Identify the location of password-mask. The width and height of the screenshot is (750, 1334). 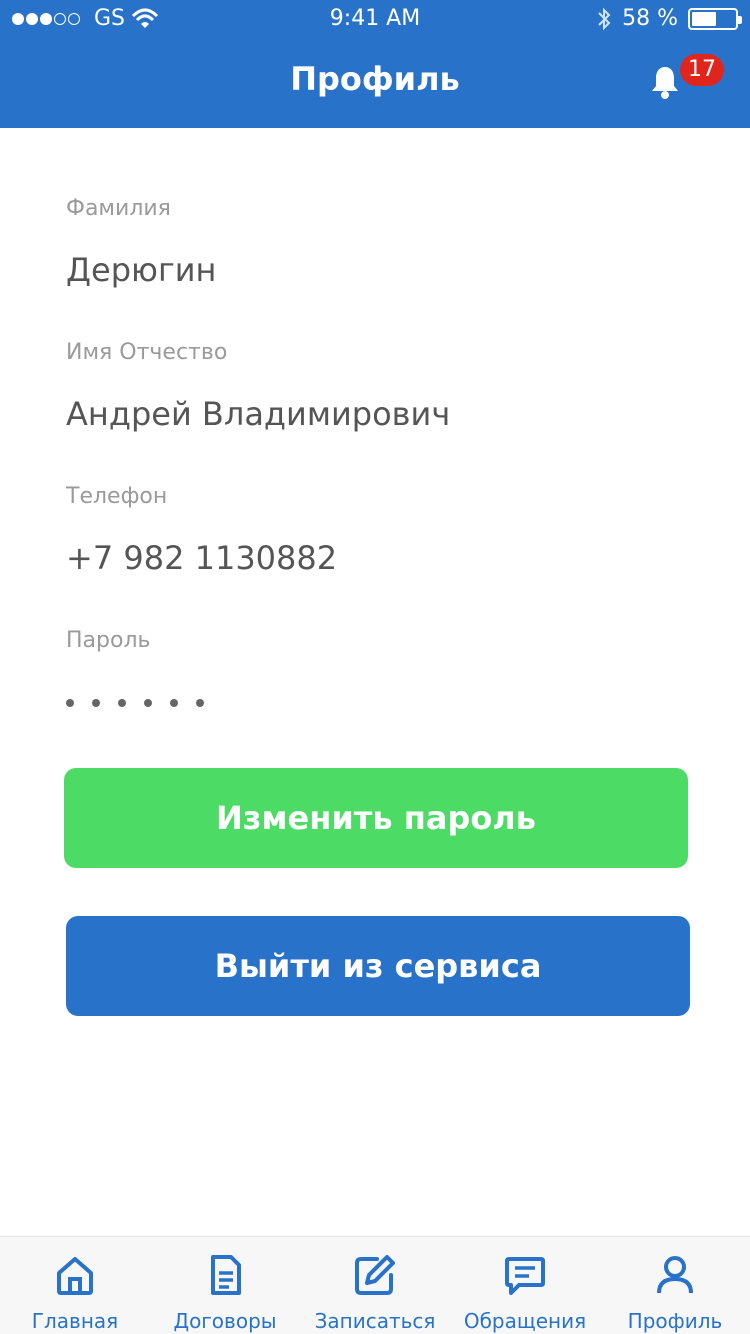
(135, 703).